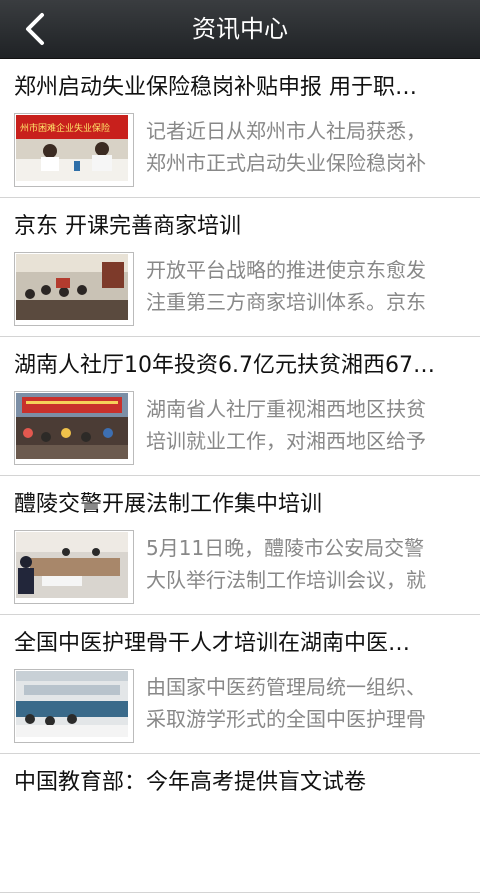 The height and width of the screenshot is (893, 480). What do you see at coordinates (65, 128) in the screenshot?
I see `thumb-caption: 州市困难企业失业保险` at bounding box center [65, 128].